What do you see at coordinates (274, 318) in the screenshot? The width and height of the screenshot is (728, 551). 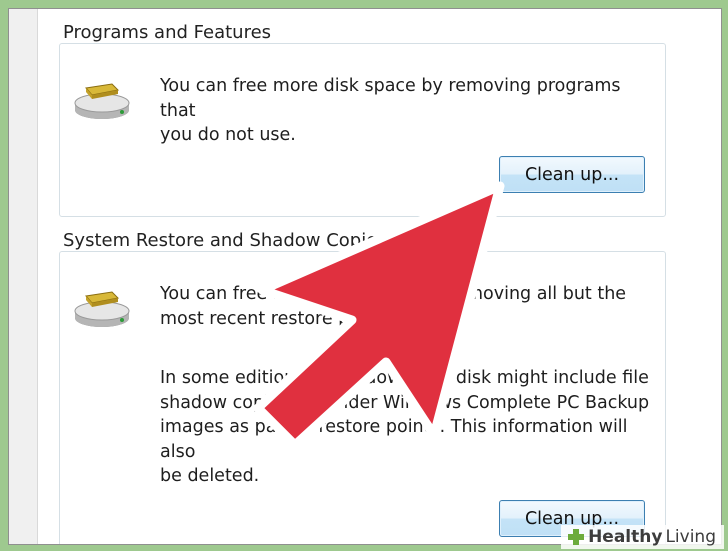 I see `restore-desc-line2: most recent restore point.` at bounding box center [274, 318].